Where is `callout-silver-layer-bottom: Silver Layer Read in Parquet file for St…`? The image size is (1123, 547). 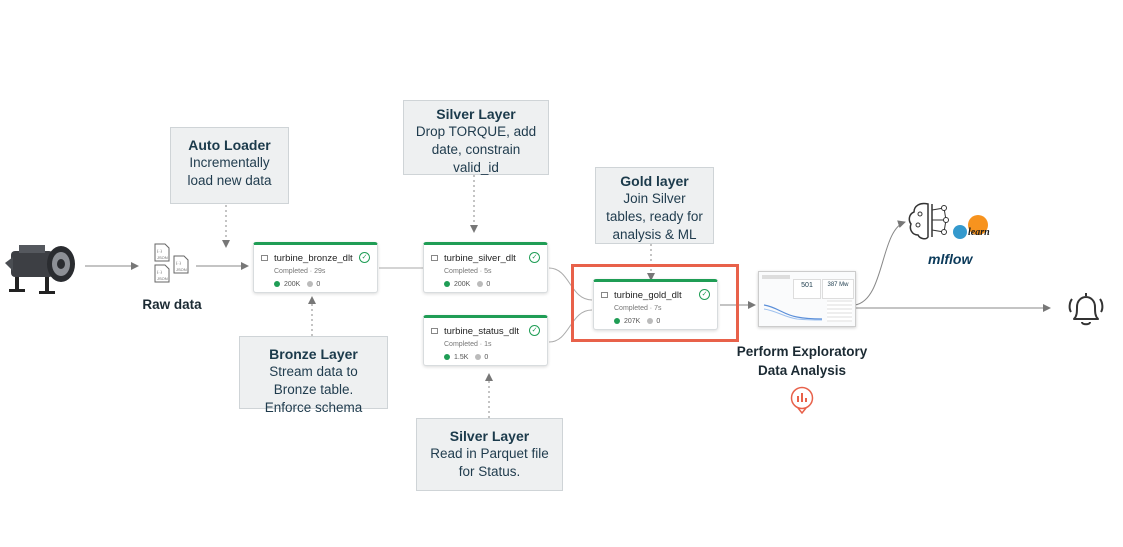
callout-silver-layer-bottom: Silver Layer Read in Parquet file for St… is located at coordinates (489, 454).